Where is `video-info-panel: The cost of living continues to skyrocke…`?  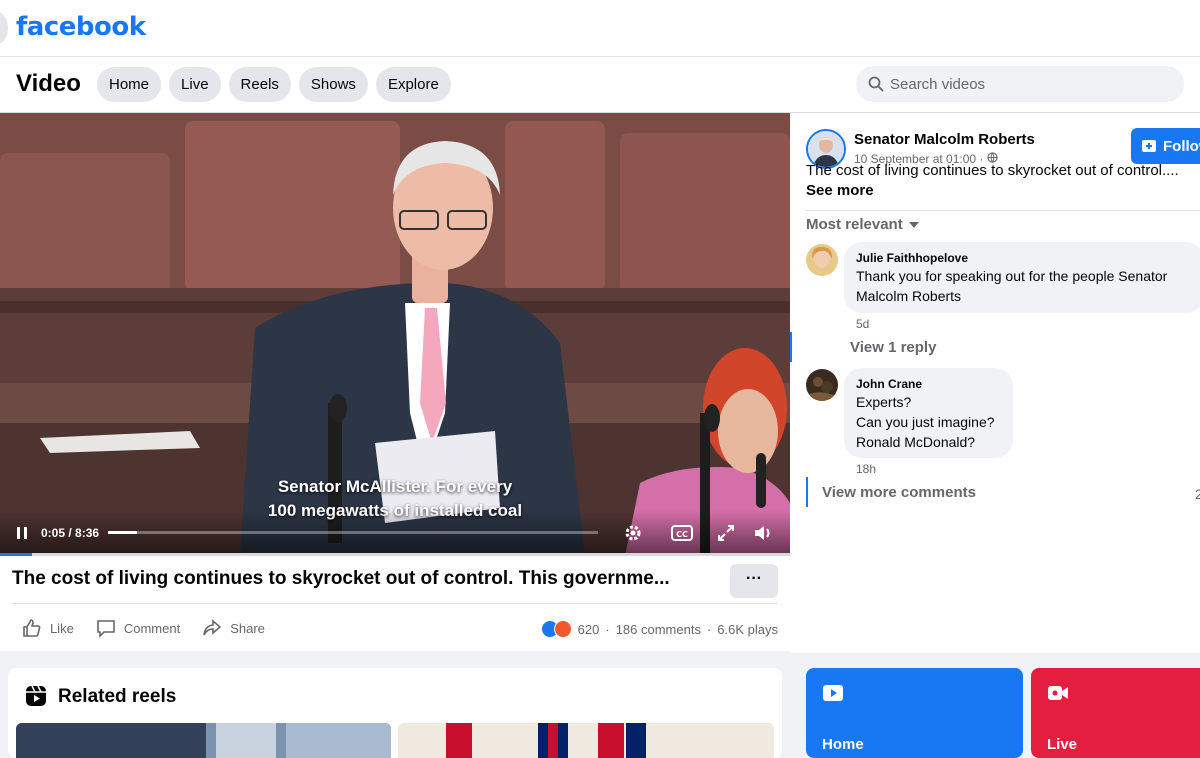 video-info-panel: The cost of living continues to skyrocke… is located at coordinates (395, 603).